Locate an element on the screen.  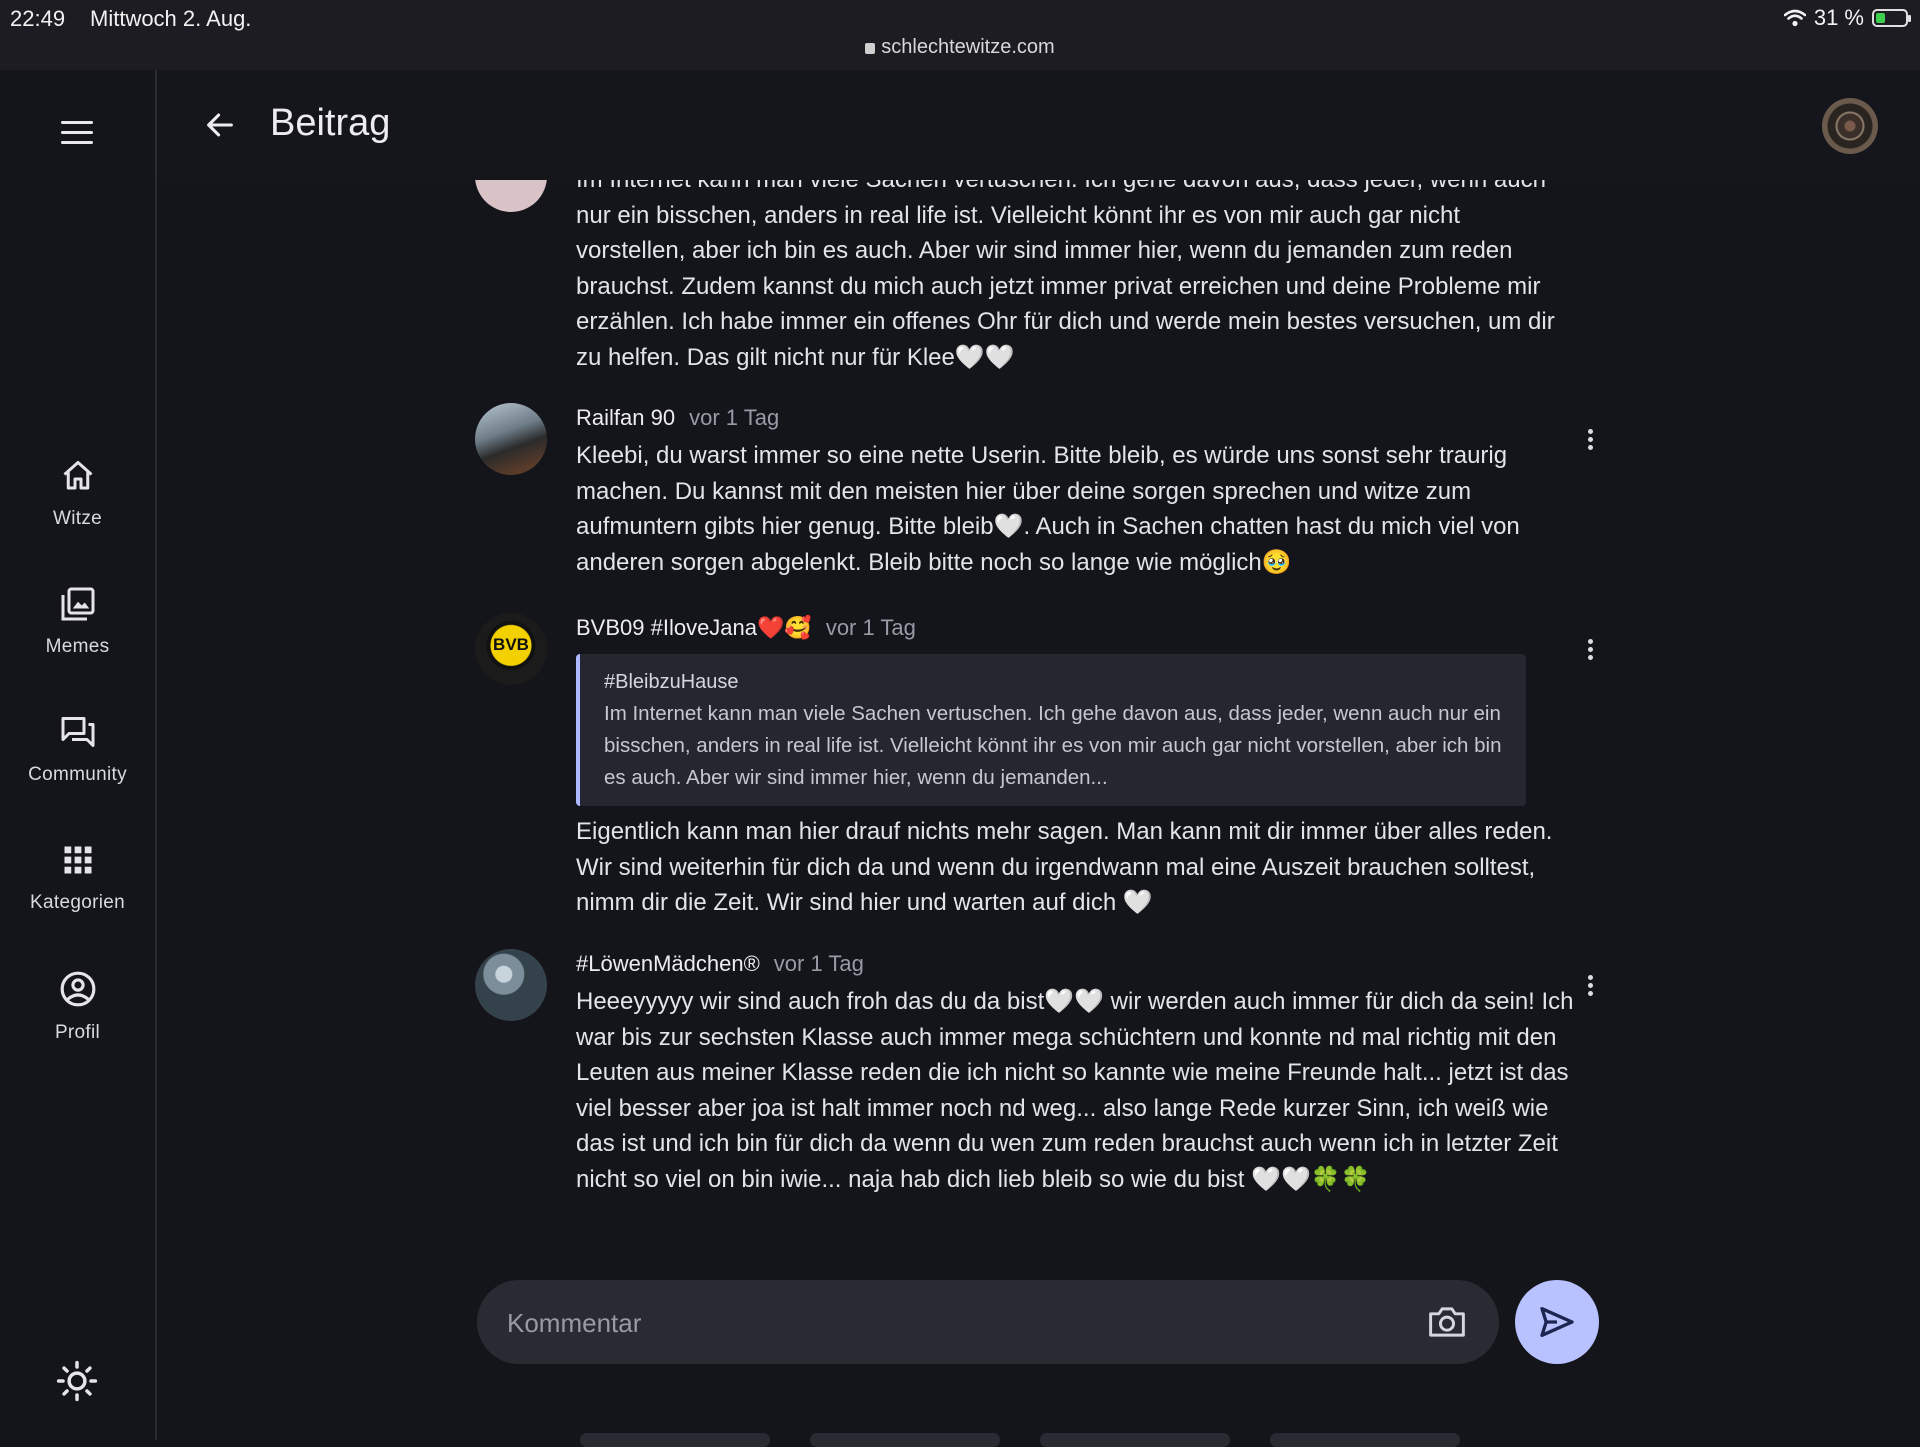
status-time: 22:49 is located at coordinates (38, 18).